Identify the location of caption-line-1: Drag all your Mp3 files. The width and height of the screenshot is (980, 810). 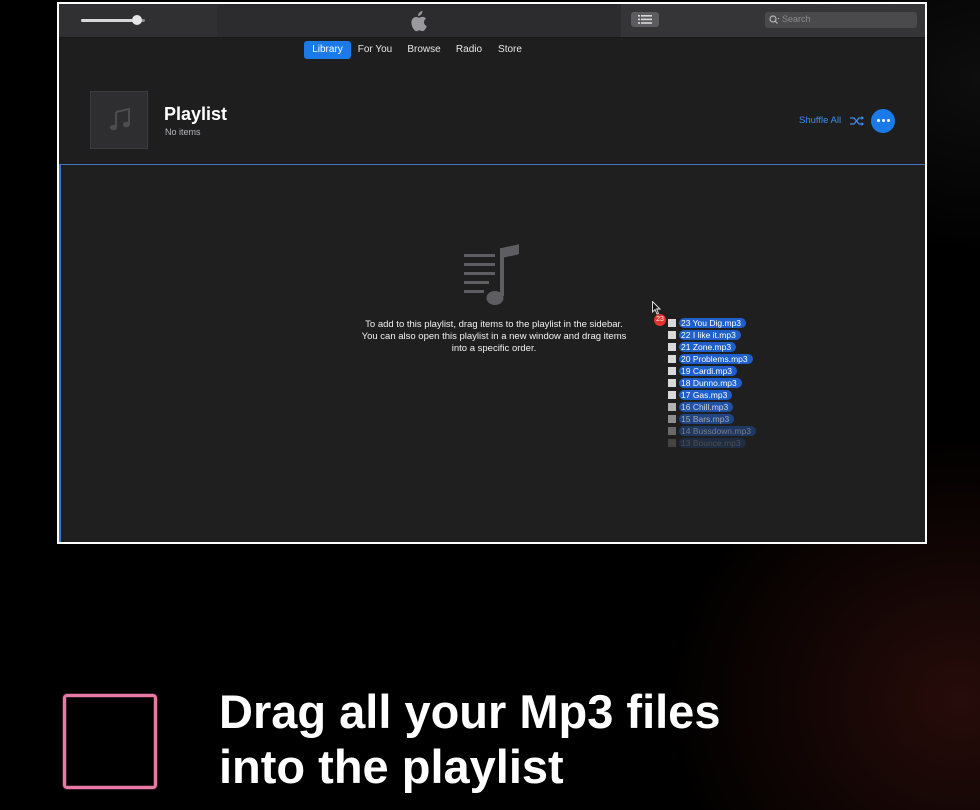
(470, 711).